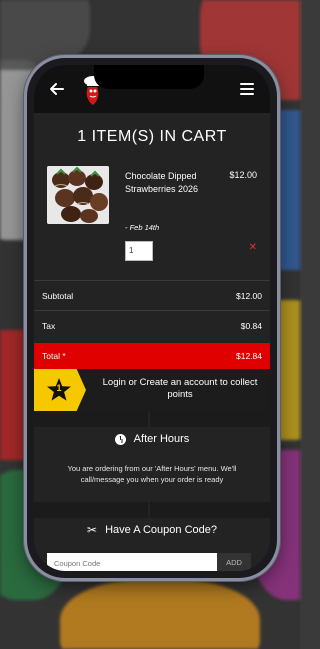 Image resolution: width=320 pixels, height=649 pixels. Describe the element at coordinates (139, 251) in the screenshot. I see `quantity-input: 1` at that location.